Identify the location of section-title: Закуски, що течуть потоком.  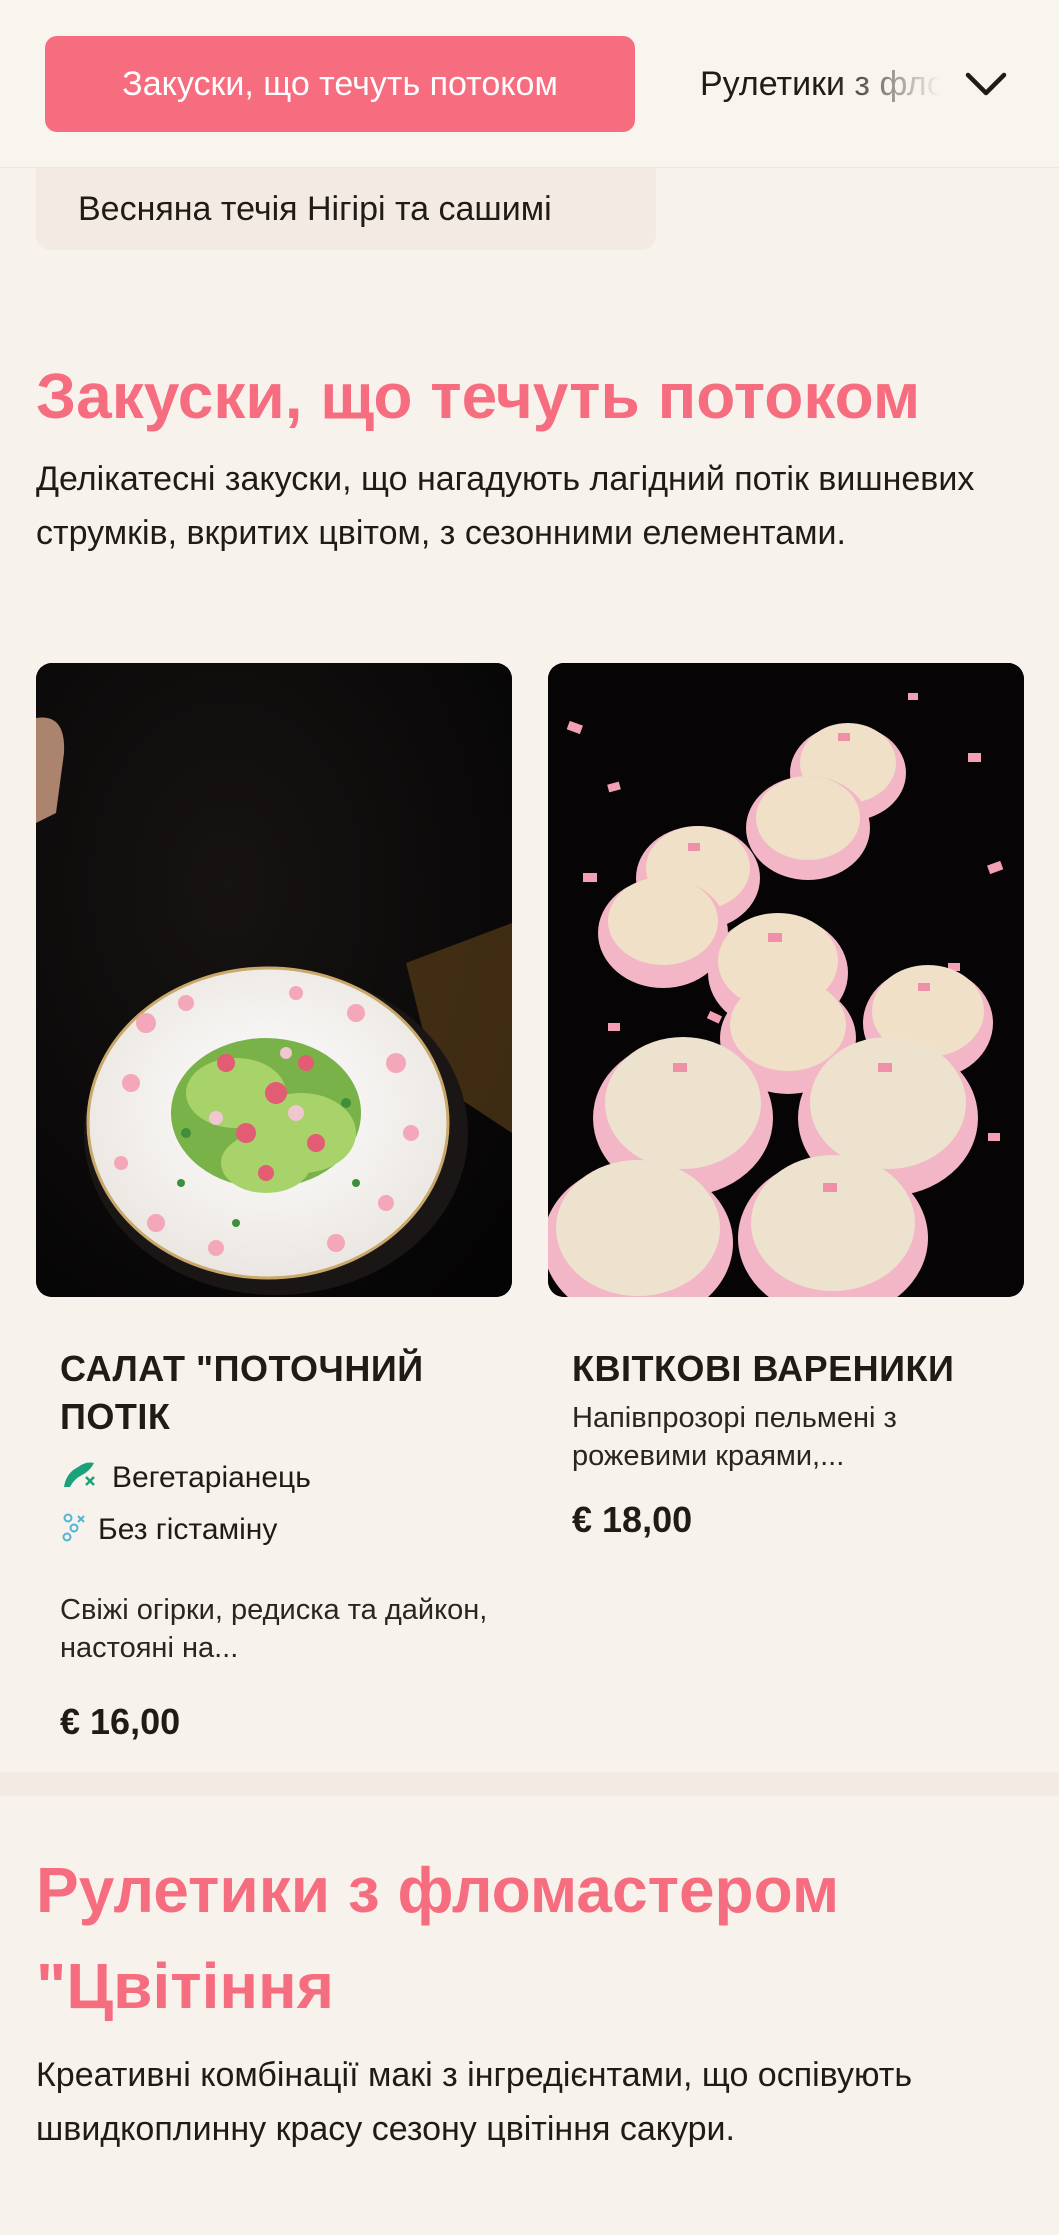
(478, 396).